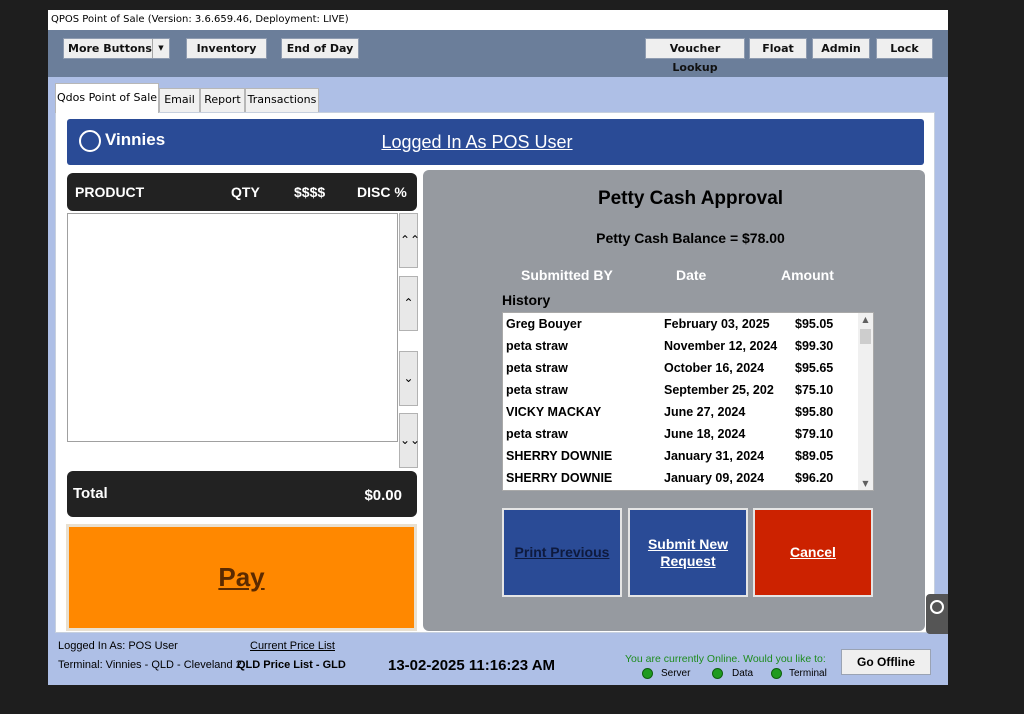  Describe the element at coordinates (705, 412) in the screenshot. I see `history-date: June 27, 2024` at that location.